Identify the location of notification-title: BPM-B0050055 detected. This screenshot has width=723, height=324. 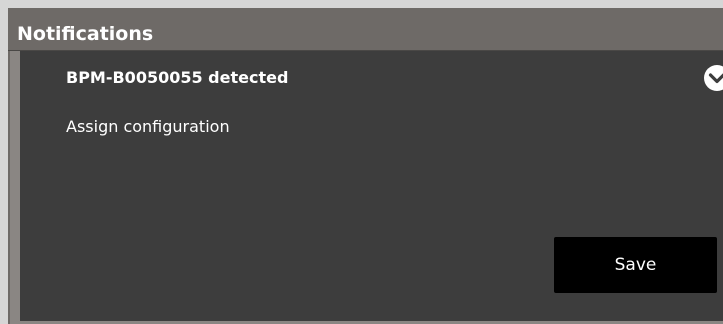
(177, 77).